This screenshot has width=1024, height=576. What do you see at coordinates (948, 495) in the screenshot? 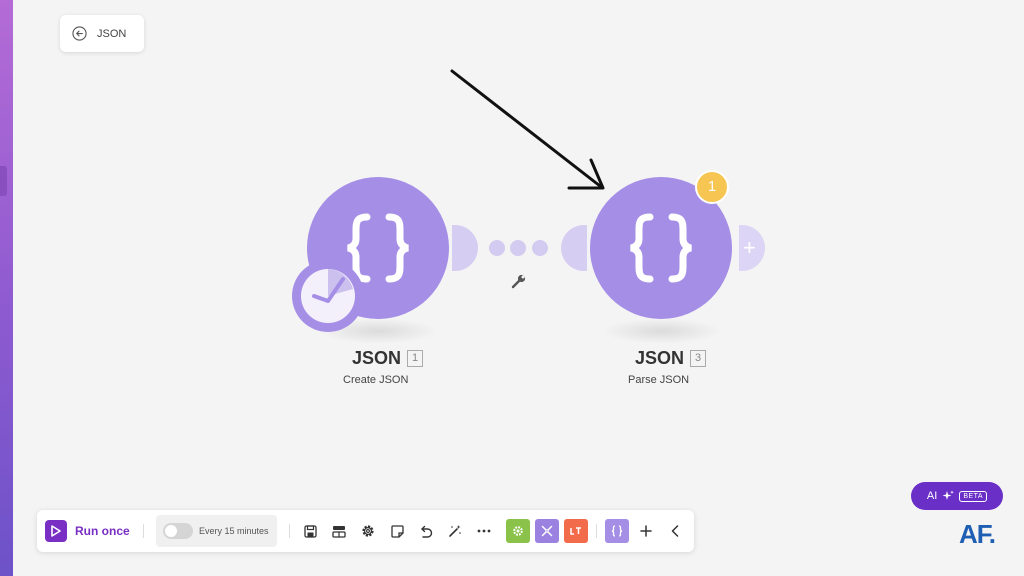
I see `sparkle-icon` at bounding box center [948, 495].